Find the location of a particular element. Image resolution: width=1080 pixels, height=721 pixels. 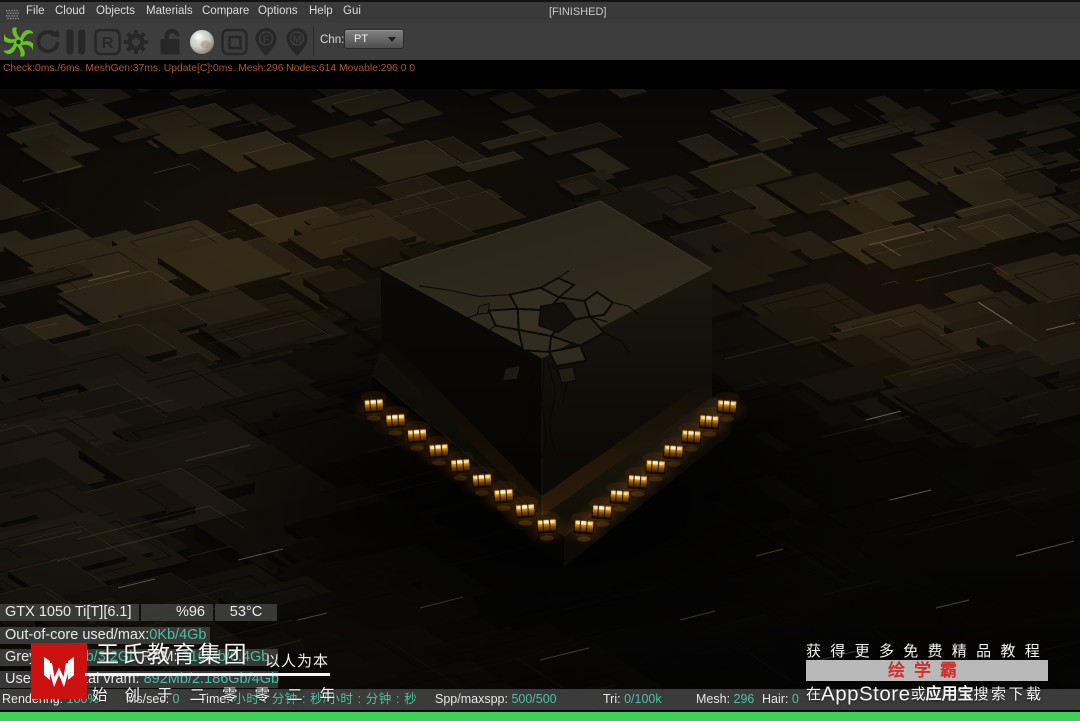

ad-line2-appstore: AppStore is located at coordinates (866, 694).